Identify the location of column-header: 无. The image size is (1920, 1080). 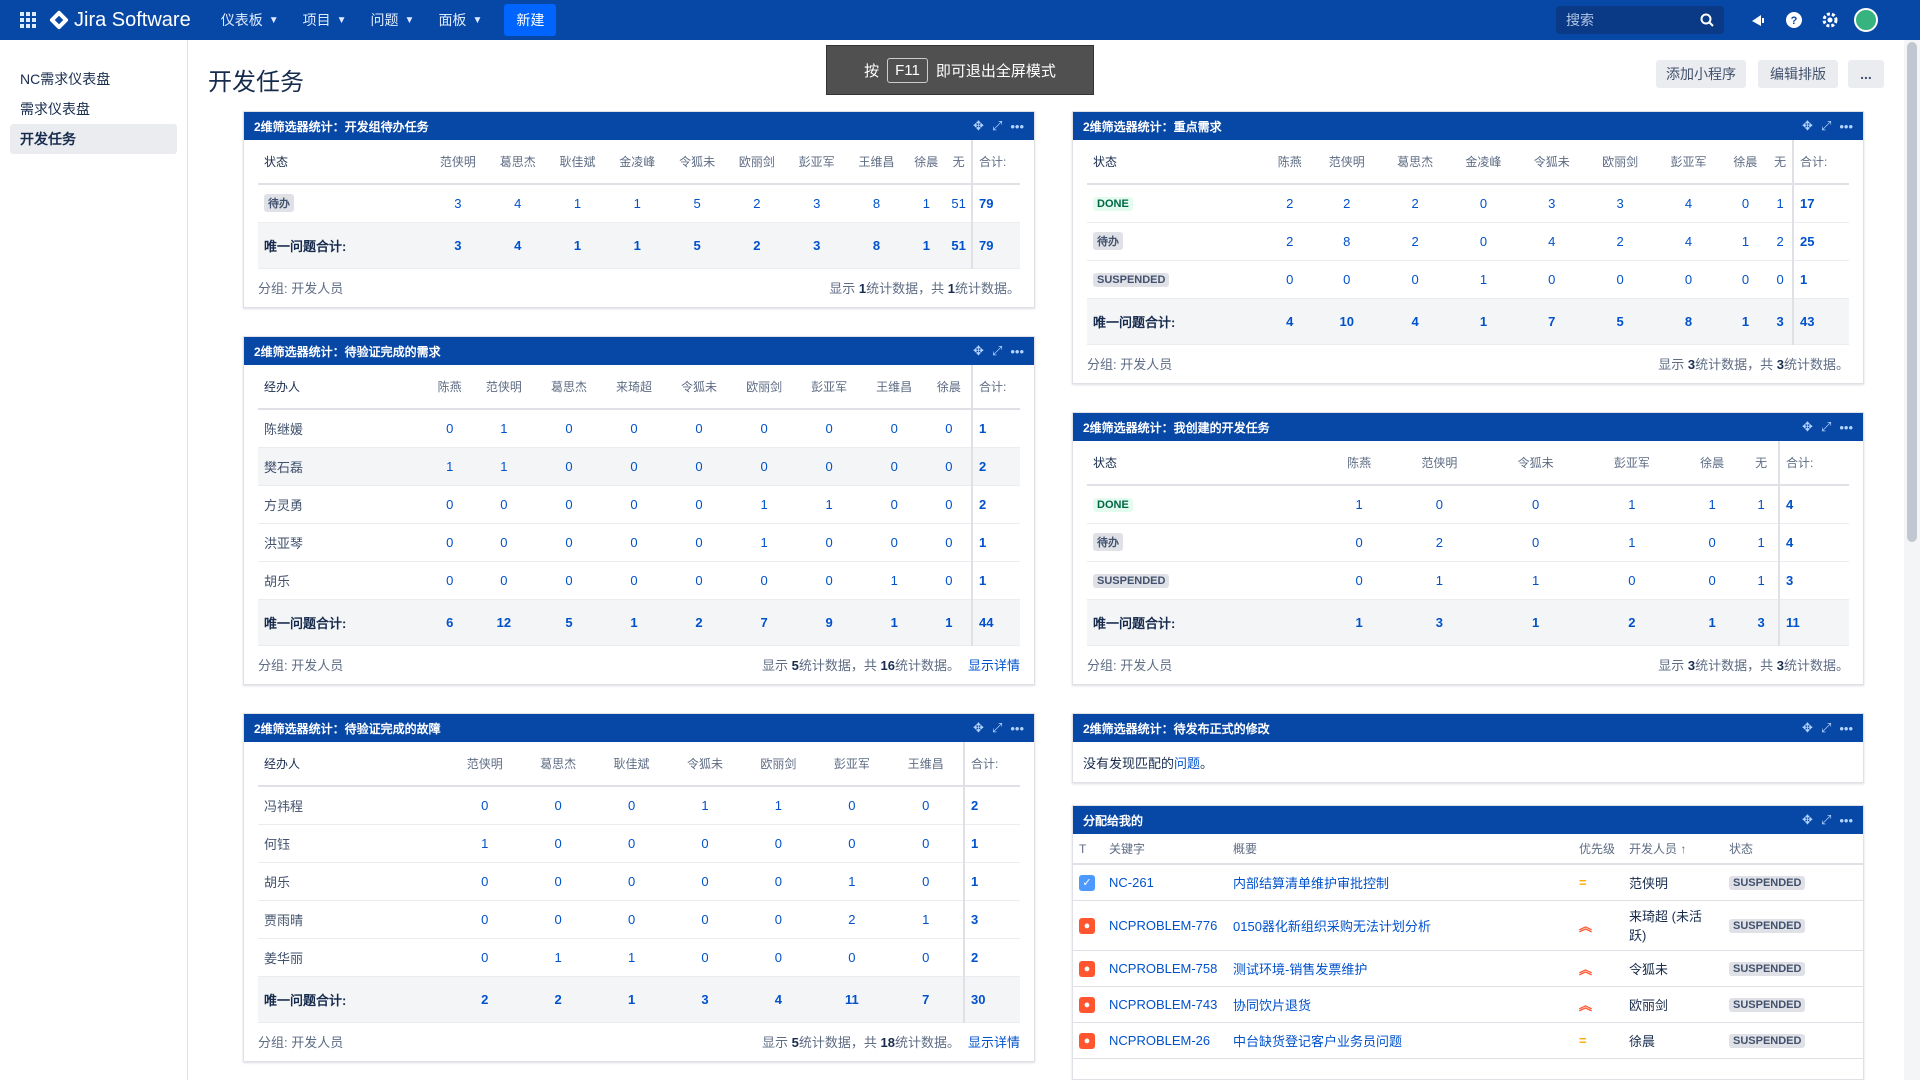
(1780, 162).